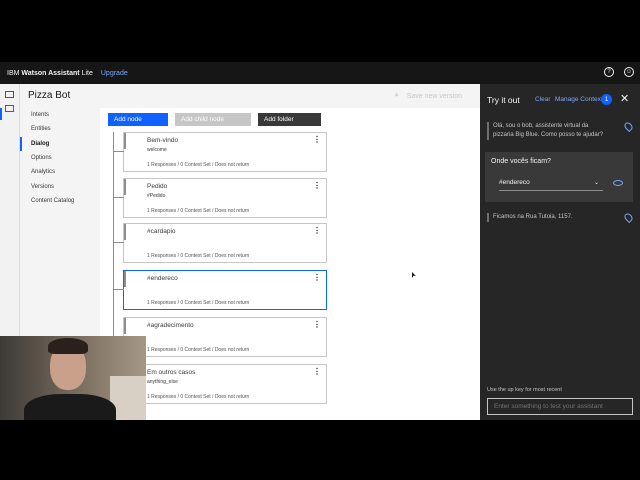 The image size is (640, 480). What do you see at coordinates (503, 100) in the screenshot?
I see `panel-title: Try it out` at bounding box center [503, 100].